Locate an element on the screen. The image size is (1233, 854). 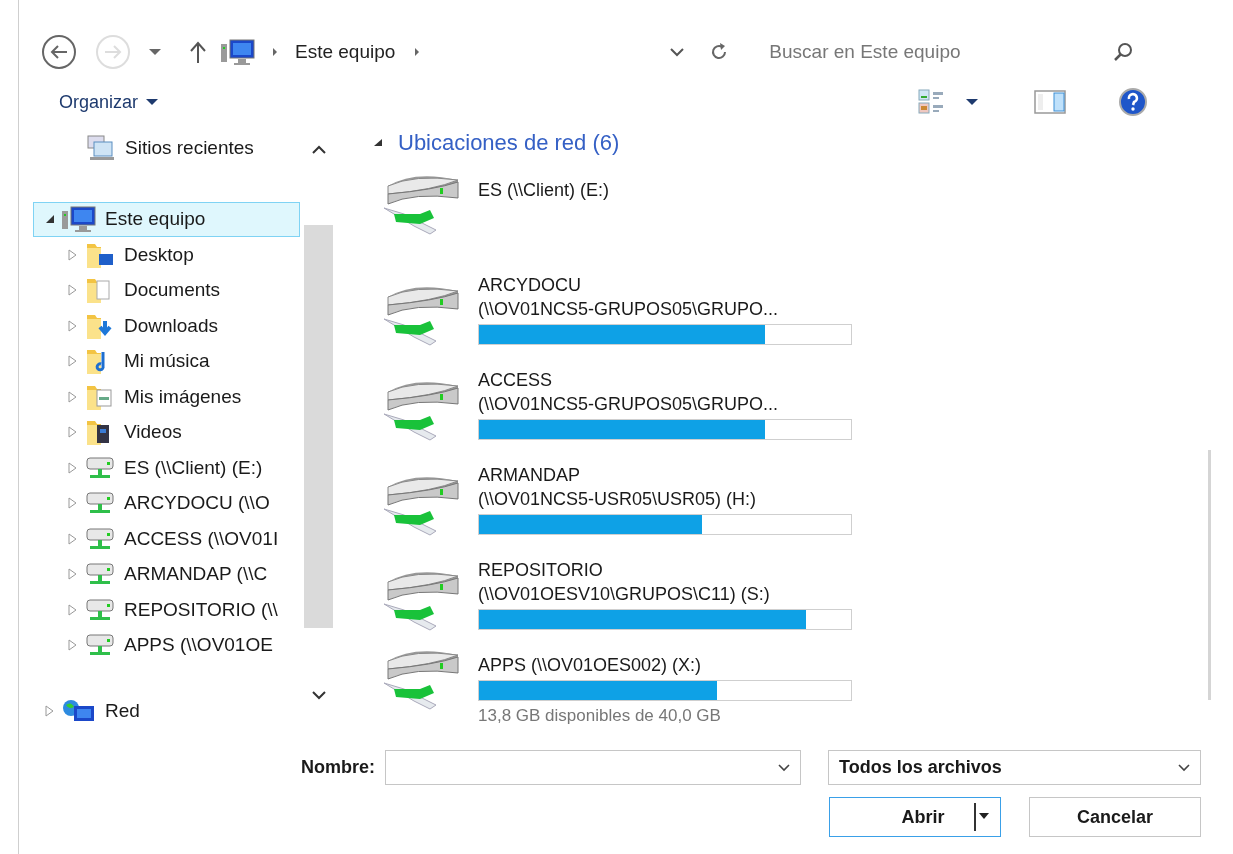
filename-field is located at coordinates (593, 767).